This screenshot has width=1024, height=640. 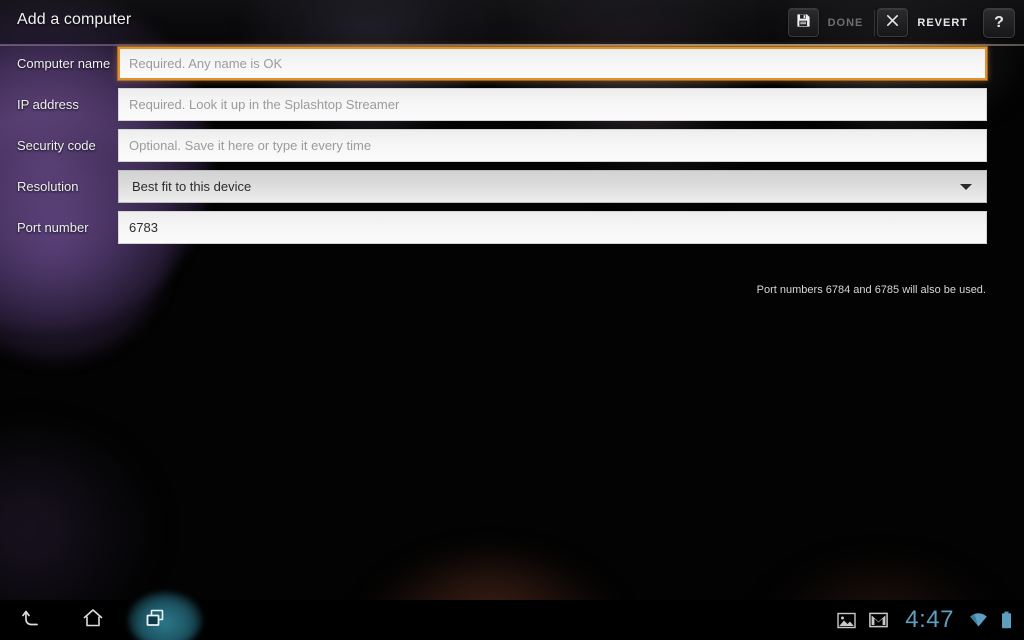 What do you see at coordinates (875, 22) in the screenshot?
I see `action-bar-separator` at bounding box center [875, 22].